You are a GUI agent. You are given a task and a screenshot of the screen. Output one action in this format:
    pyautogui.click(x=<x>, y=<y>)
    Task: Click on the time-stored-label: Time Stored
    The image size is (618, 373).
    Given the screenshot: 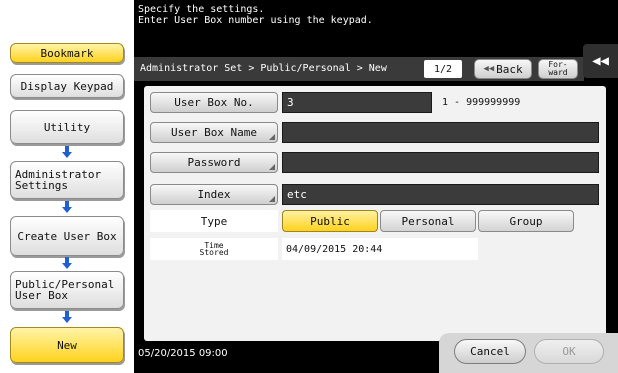 What is the action you would take?
    pyautogui.click(x=214, y=249)
    